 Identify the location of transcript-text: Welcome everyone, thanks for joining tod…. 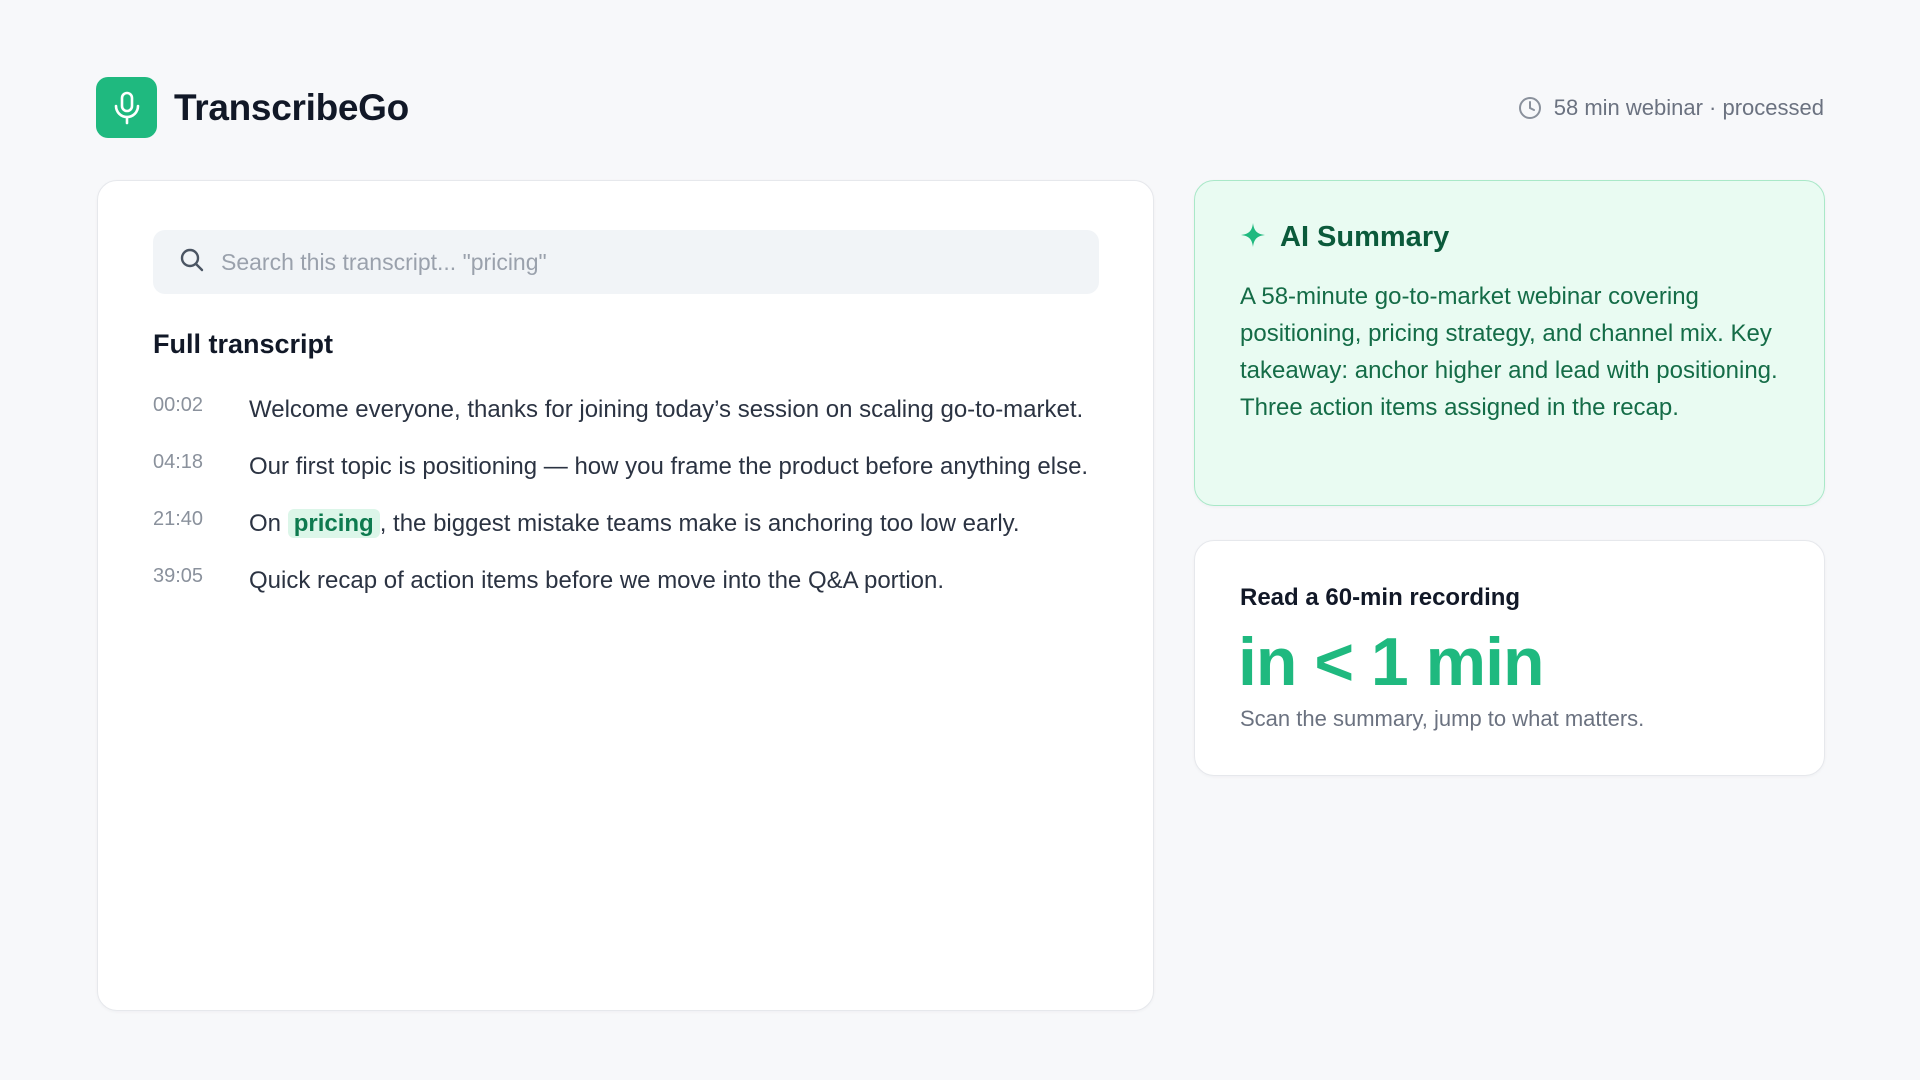
(666, 409).